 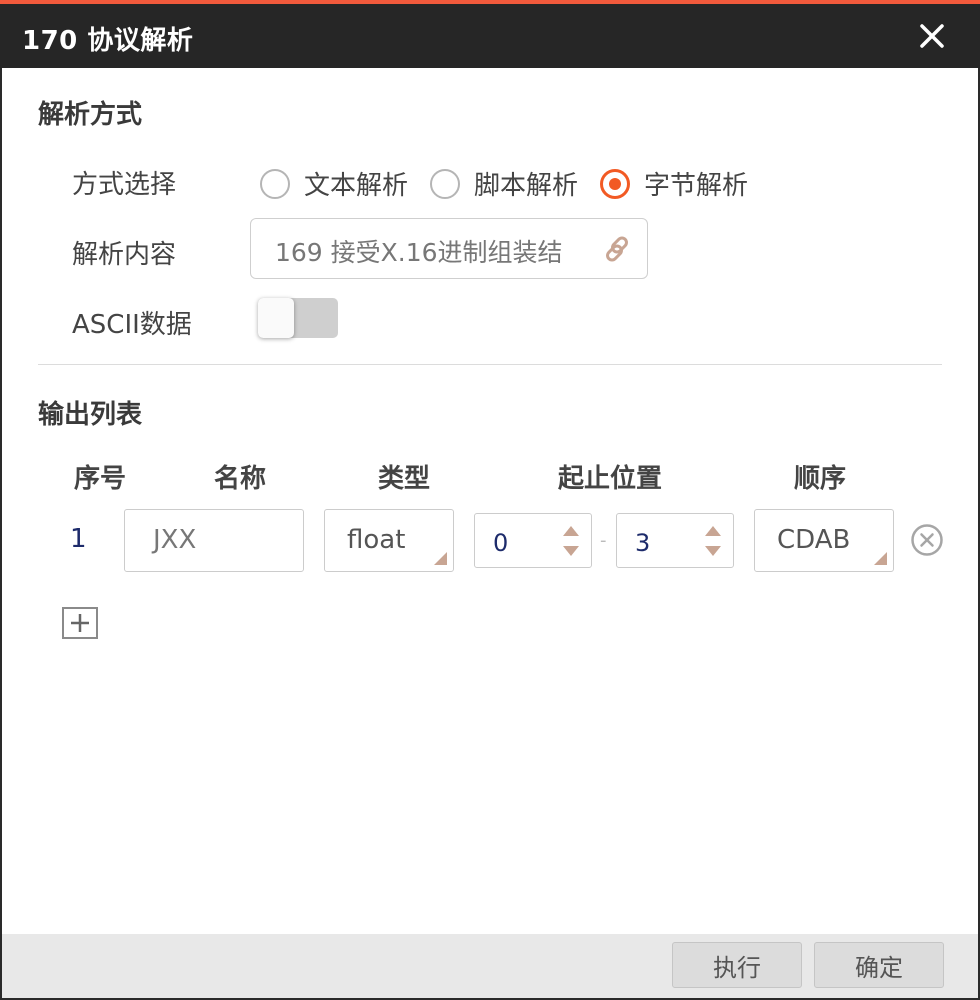 I want to click on dialog-titlebar: 170 协议解析, so click(x=490, y=36).